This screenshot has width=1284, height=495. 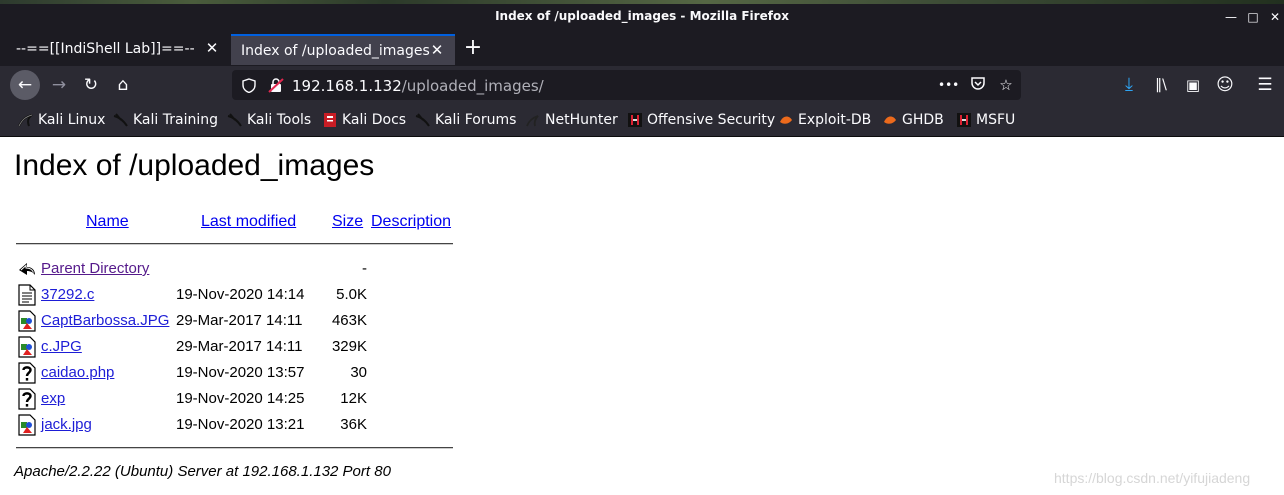 I want to click on url-text: 192.168.1.132/uploaded_images/, so click(x=418, y=86).